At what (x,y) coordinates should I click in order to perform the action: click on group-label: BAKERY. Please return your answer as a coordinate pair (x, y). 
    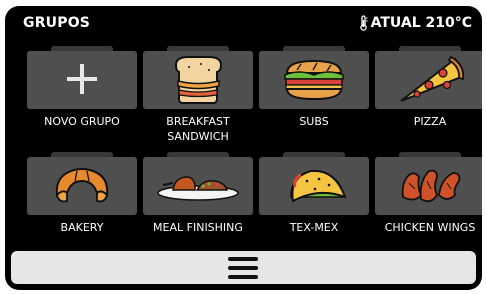
    Looking at the image, I should click on (82, 227).